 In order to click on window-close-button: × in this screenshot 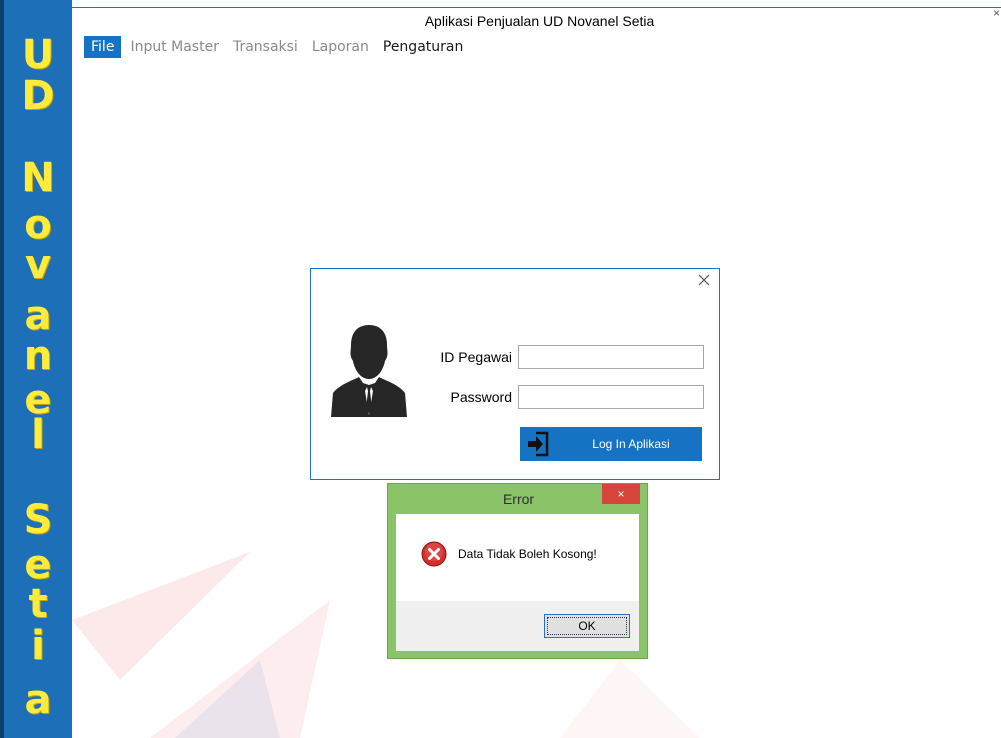, I will do `click(997, 13)`.